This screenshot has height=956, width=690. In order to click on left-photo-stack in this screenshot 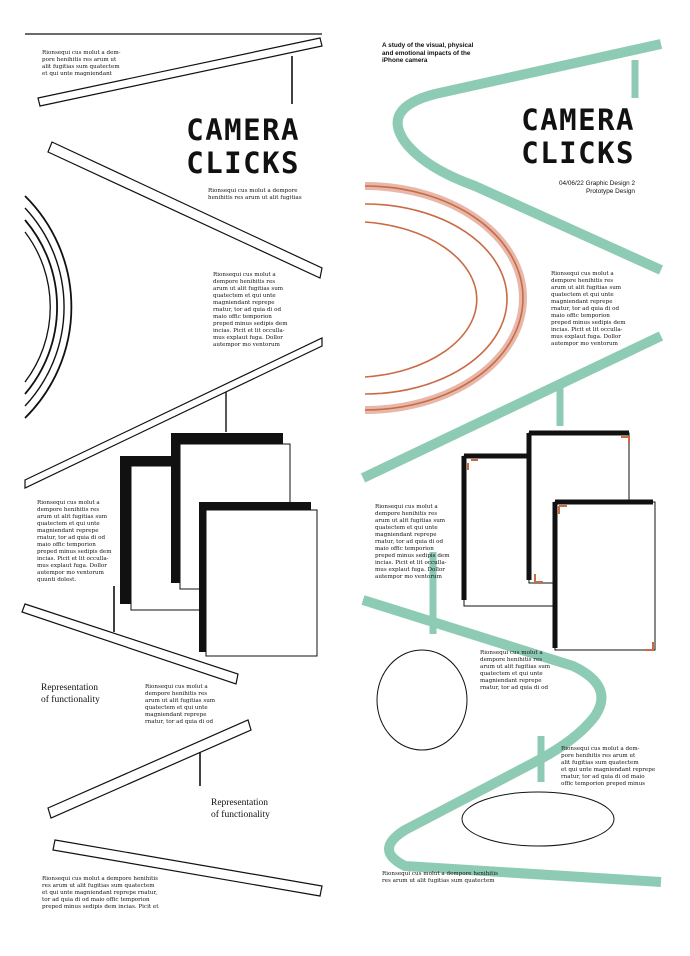, I will do `click(219, 545)`.